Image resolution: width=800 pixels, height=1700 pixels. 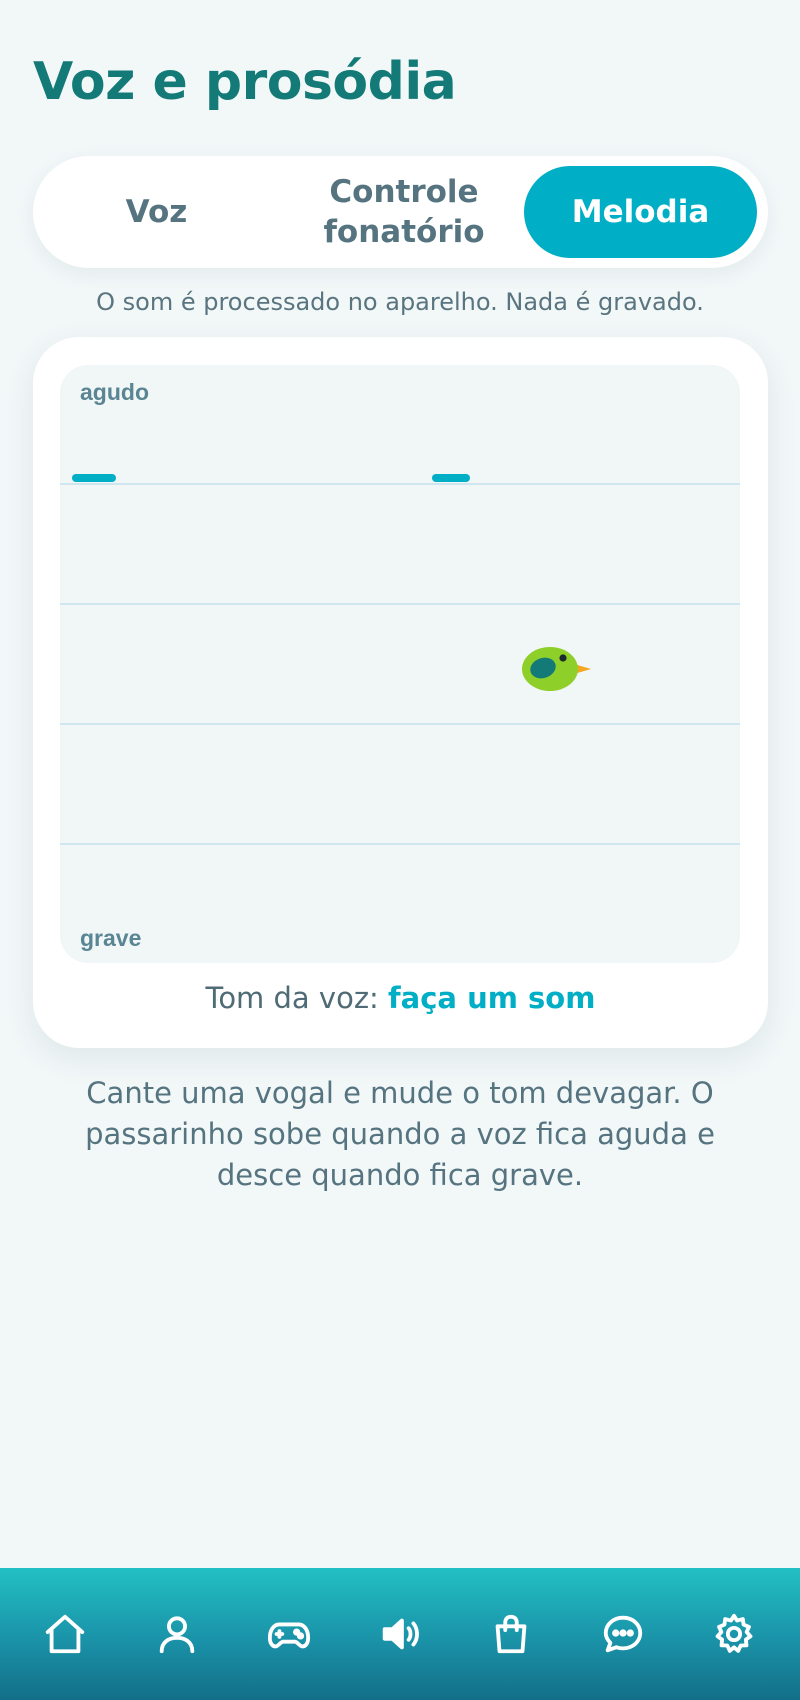 What do you see at coordinates (556, 669) in the screenshot?
I see `bird-icon` at bounding box center [556, 669].